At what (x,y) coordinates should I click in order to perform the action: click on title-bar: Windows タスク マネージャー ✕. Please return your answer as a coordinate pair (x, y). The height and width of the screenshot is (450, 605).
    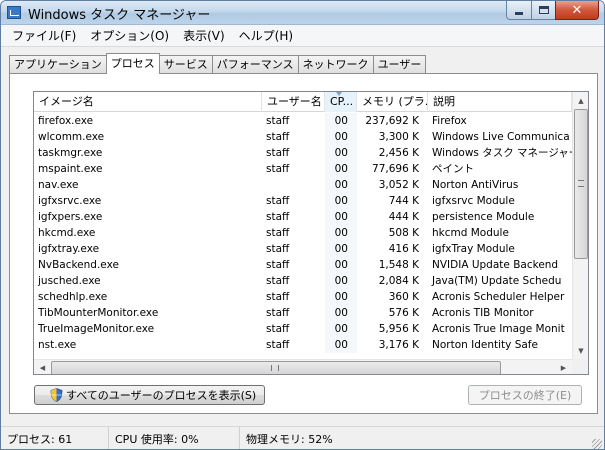
    Looking at the image, I should click on (302, 13).